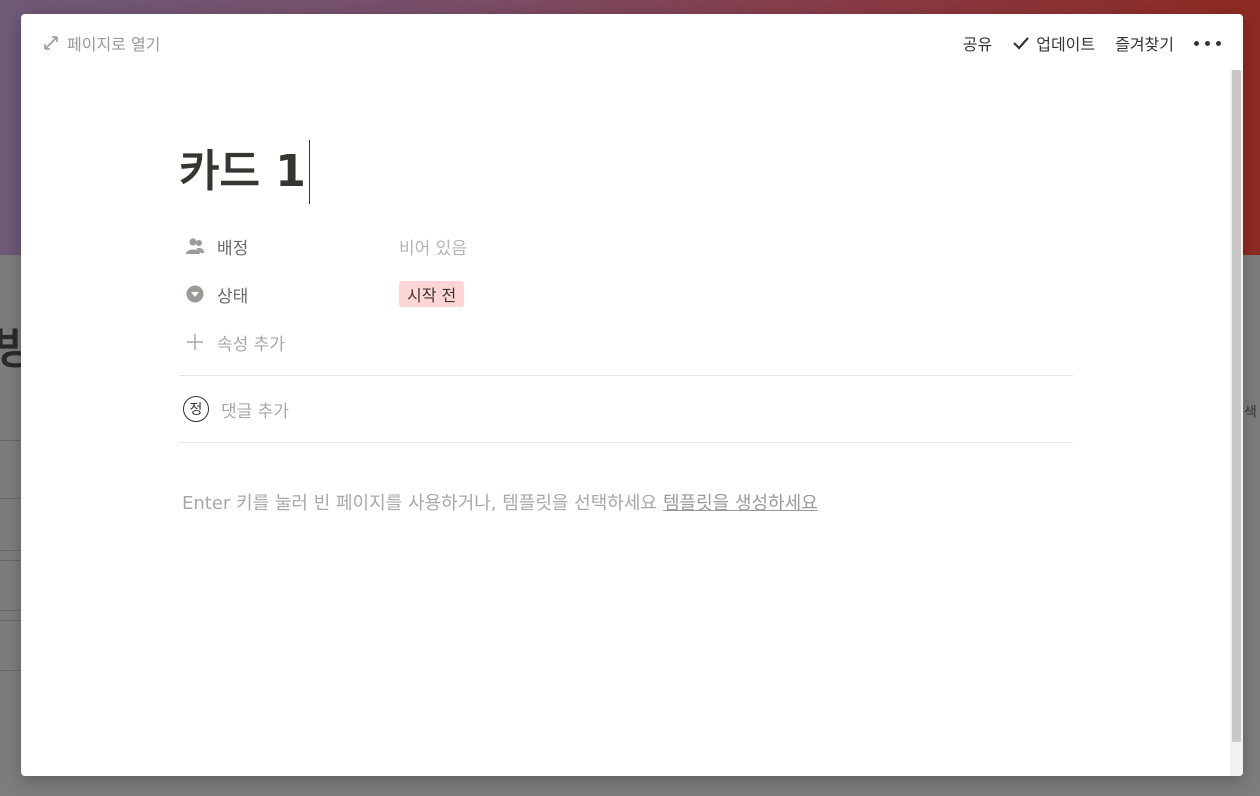  Describe the element at coordinates (626, 342) in the screenshot. I see `add-property-button: 속성 추가` at that location.